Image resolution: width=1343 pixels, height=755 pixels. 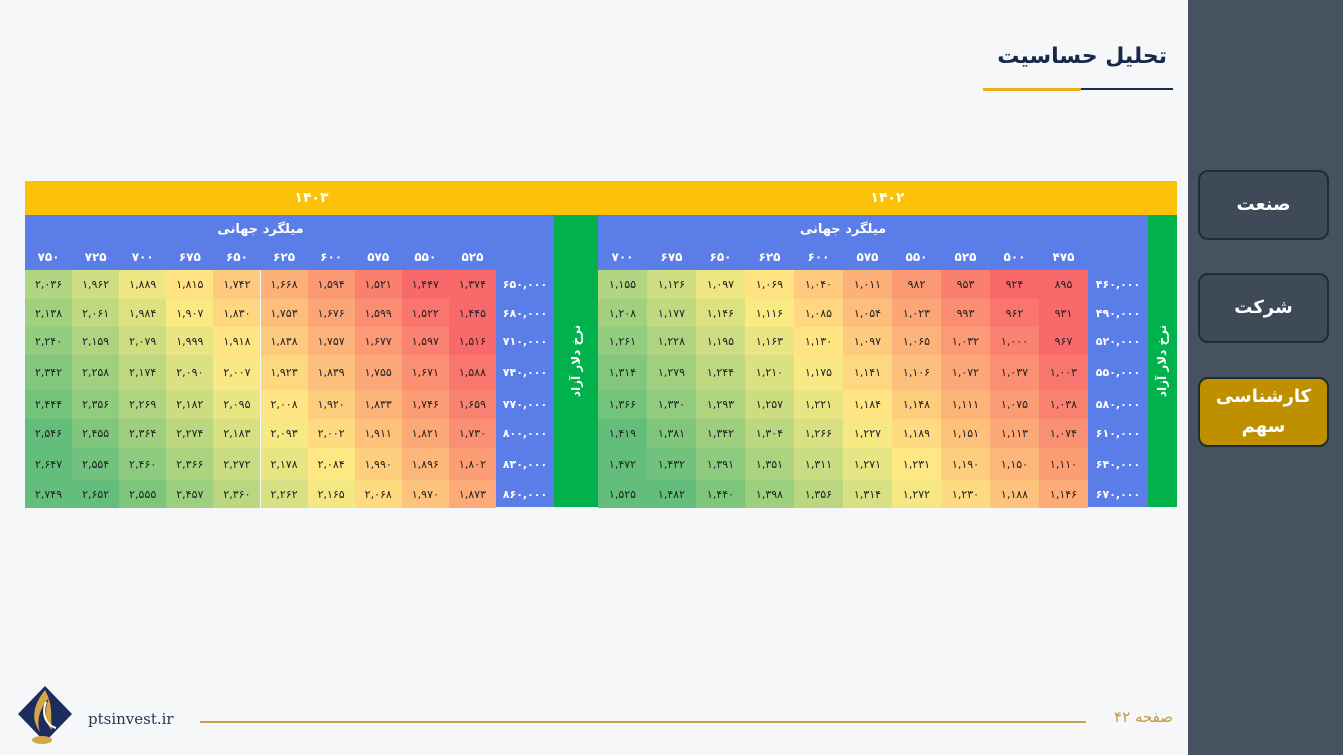 What do you see at coordinates (284, 494) in the screenshot?
I see `table-cell: ۲,۲۶۲` at bounding box center [284, 494].